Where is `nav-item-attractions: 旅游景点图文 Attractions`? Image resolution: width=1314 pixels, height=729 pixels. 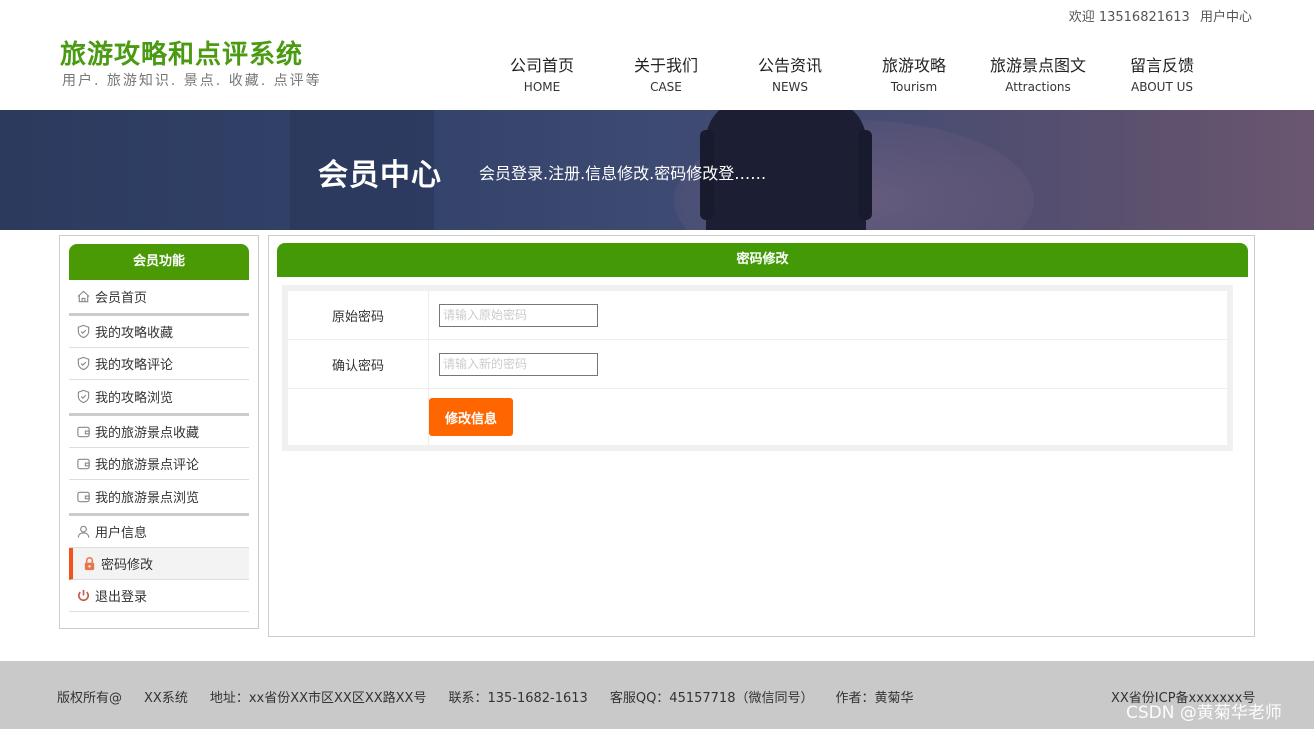
nav-item-attractions: 旅游景点图文 Attractions is located at coordinates (1038, 74).